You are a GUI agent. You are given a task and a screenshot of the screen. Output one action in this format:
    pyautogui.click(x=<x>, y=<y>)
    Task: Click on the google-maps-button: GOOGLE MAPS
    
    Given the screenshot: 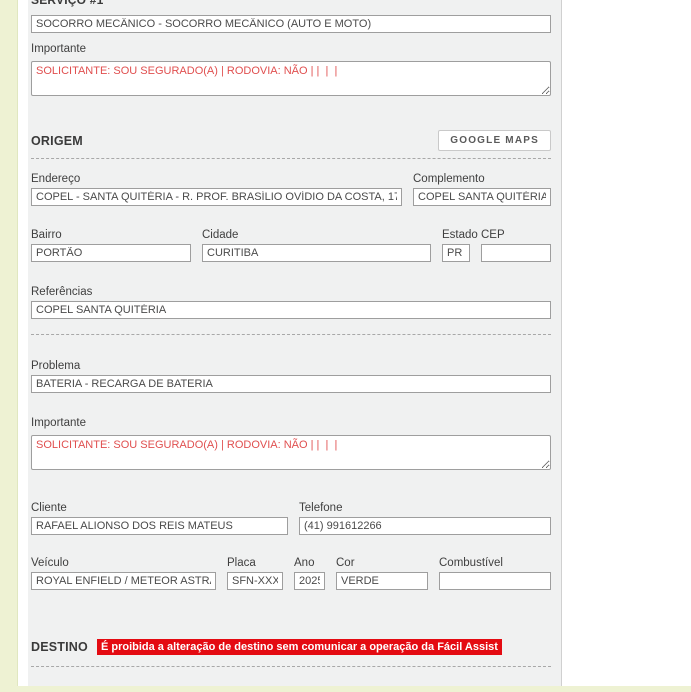 What is the action you would take?
    pyautogui.click(x=494, y=140)
    